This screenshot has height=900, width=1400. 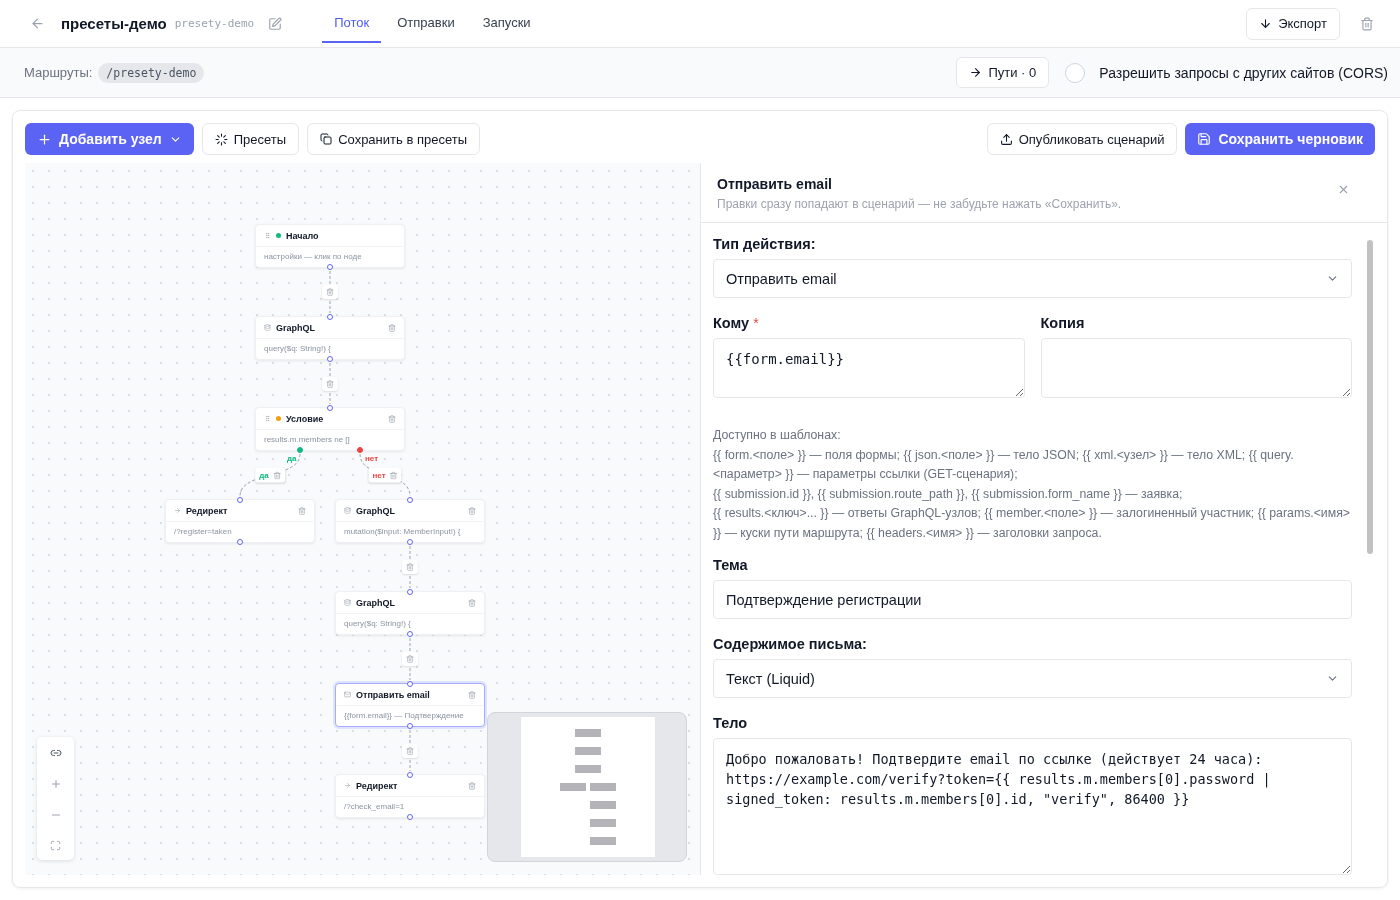 I want to click on flow-node: Редирект /?register=taken, so click(x=240, y=521).